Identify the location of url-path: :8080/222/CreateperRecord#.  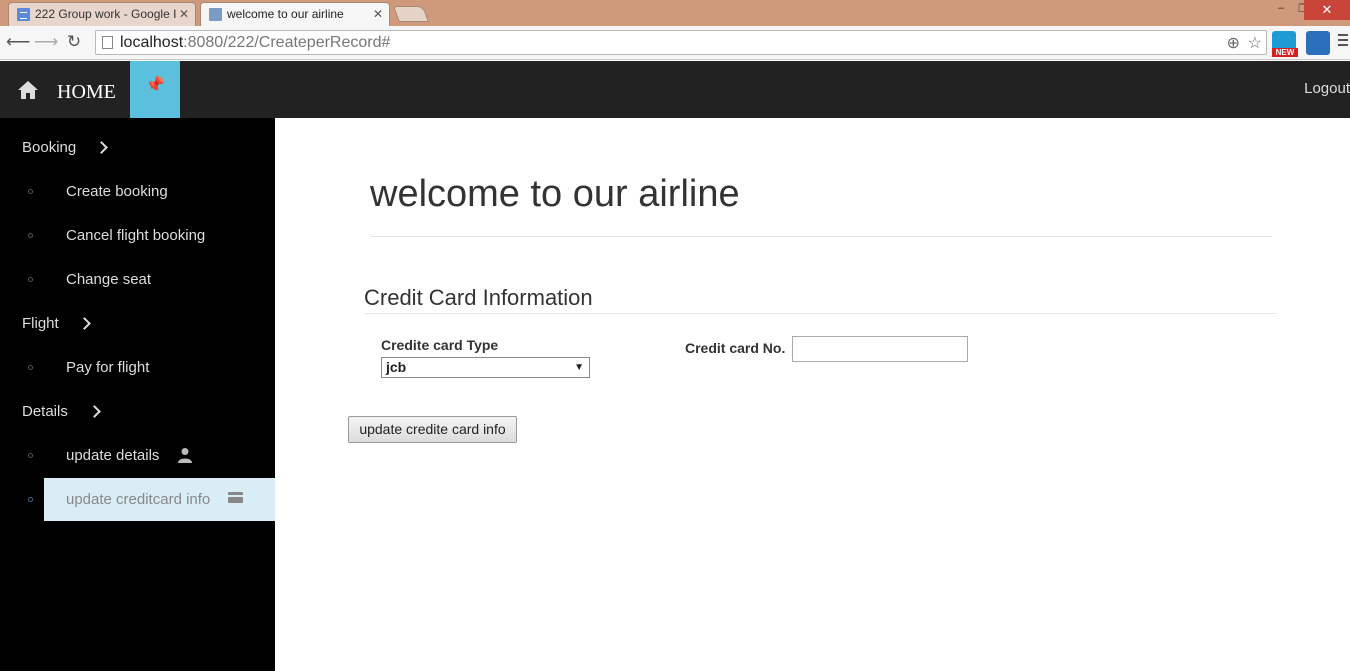
(287, 42).